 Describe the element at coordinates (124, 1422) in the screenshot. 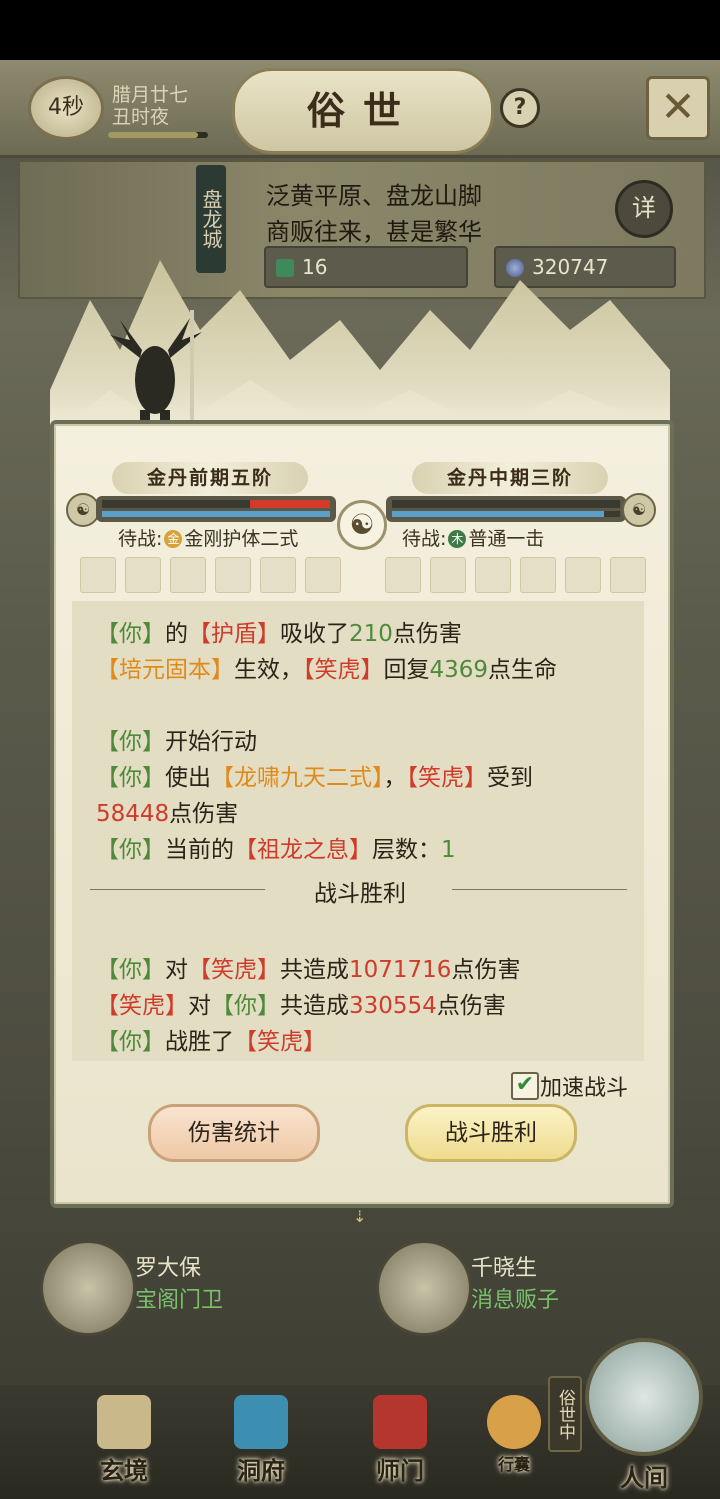

I see `scroll-icon` at that location.